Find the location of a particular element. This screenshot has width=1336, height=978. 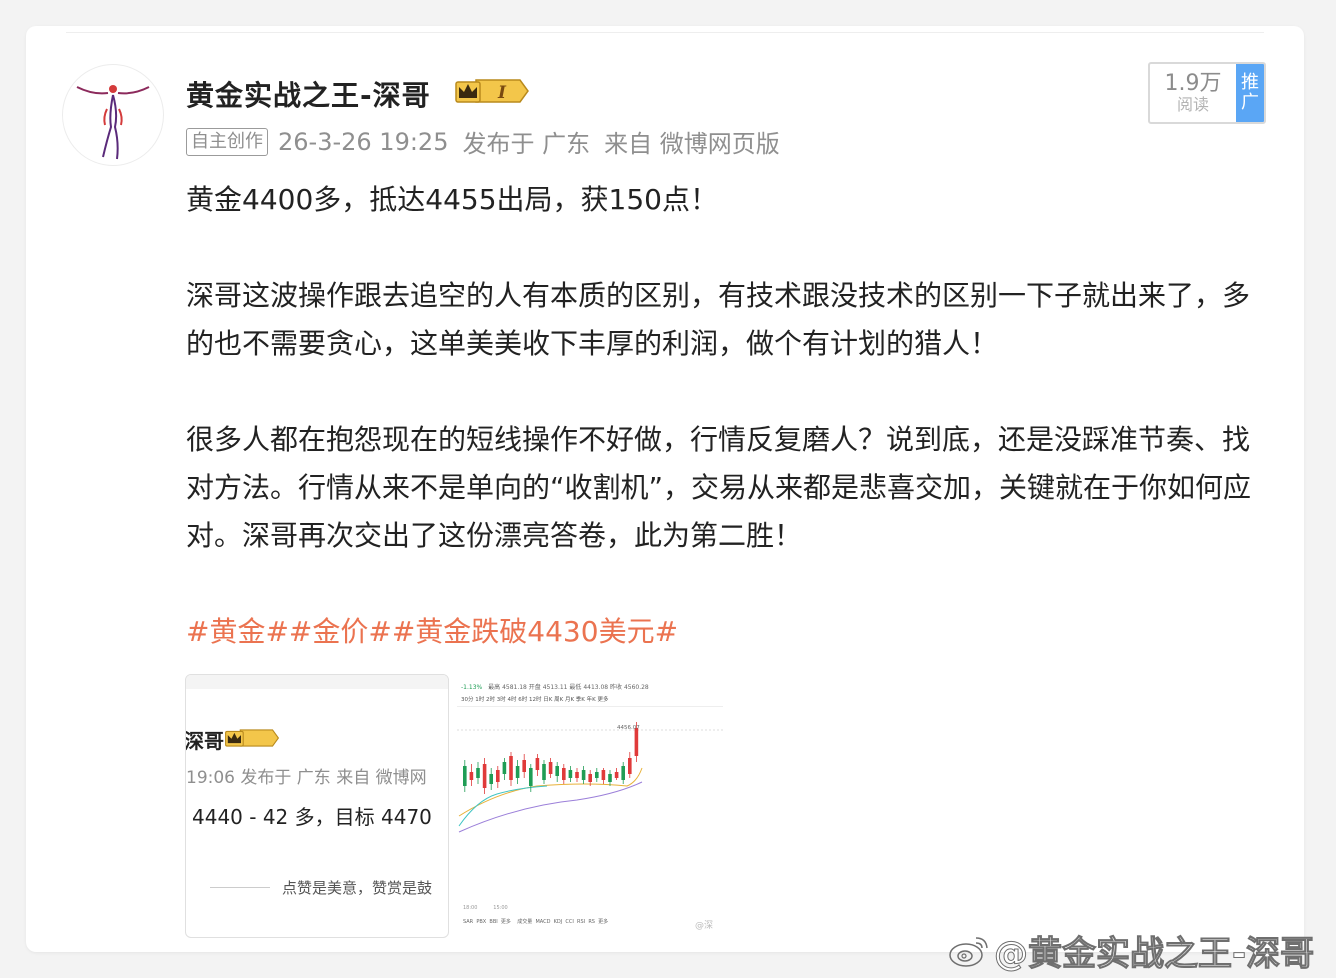

vip-crown-badge-icon: I is located at coordinates (492, 91).